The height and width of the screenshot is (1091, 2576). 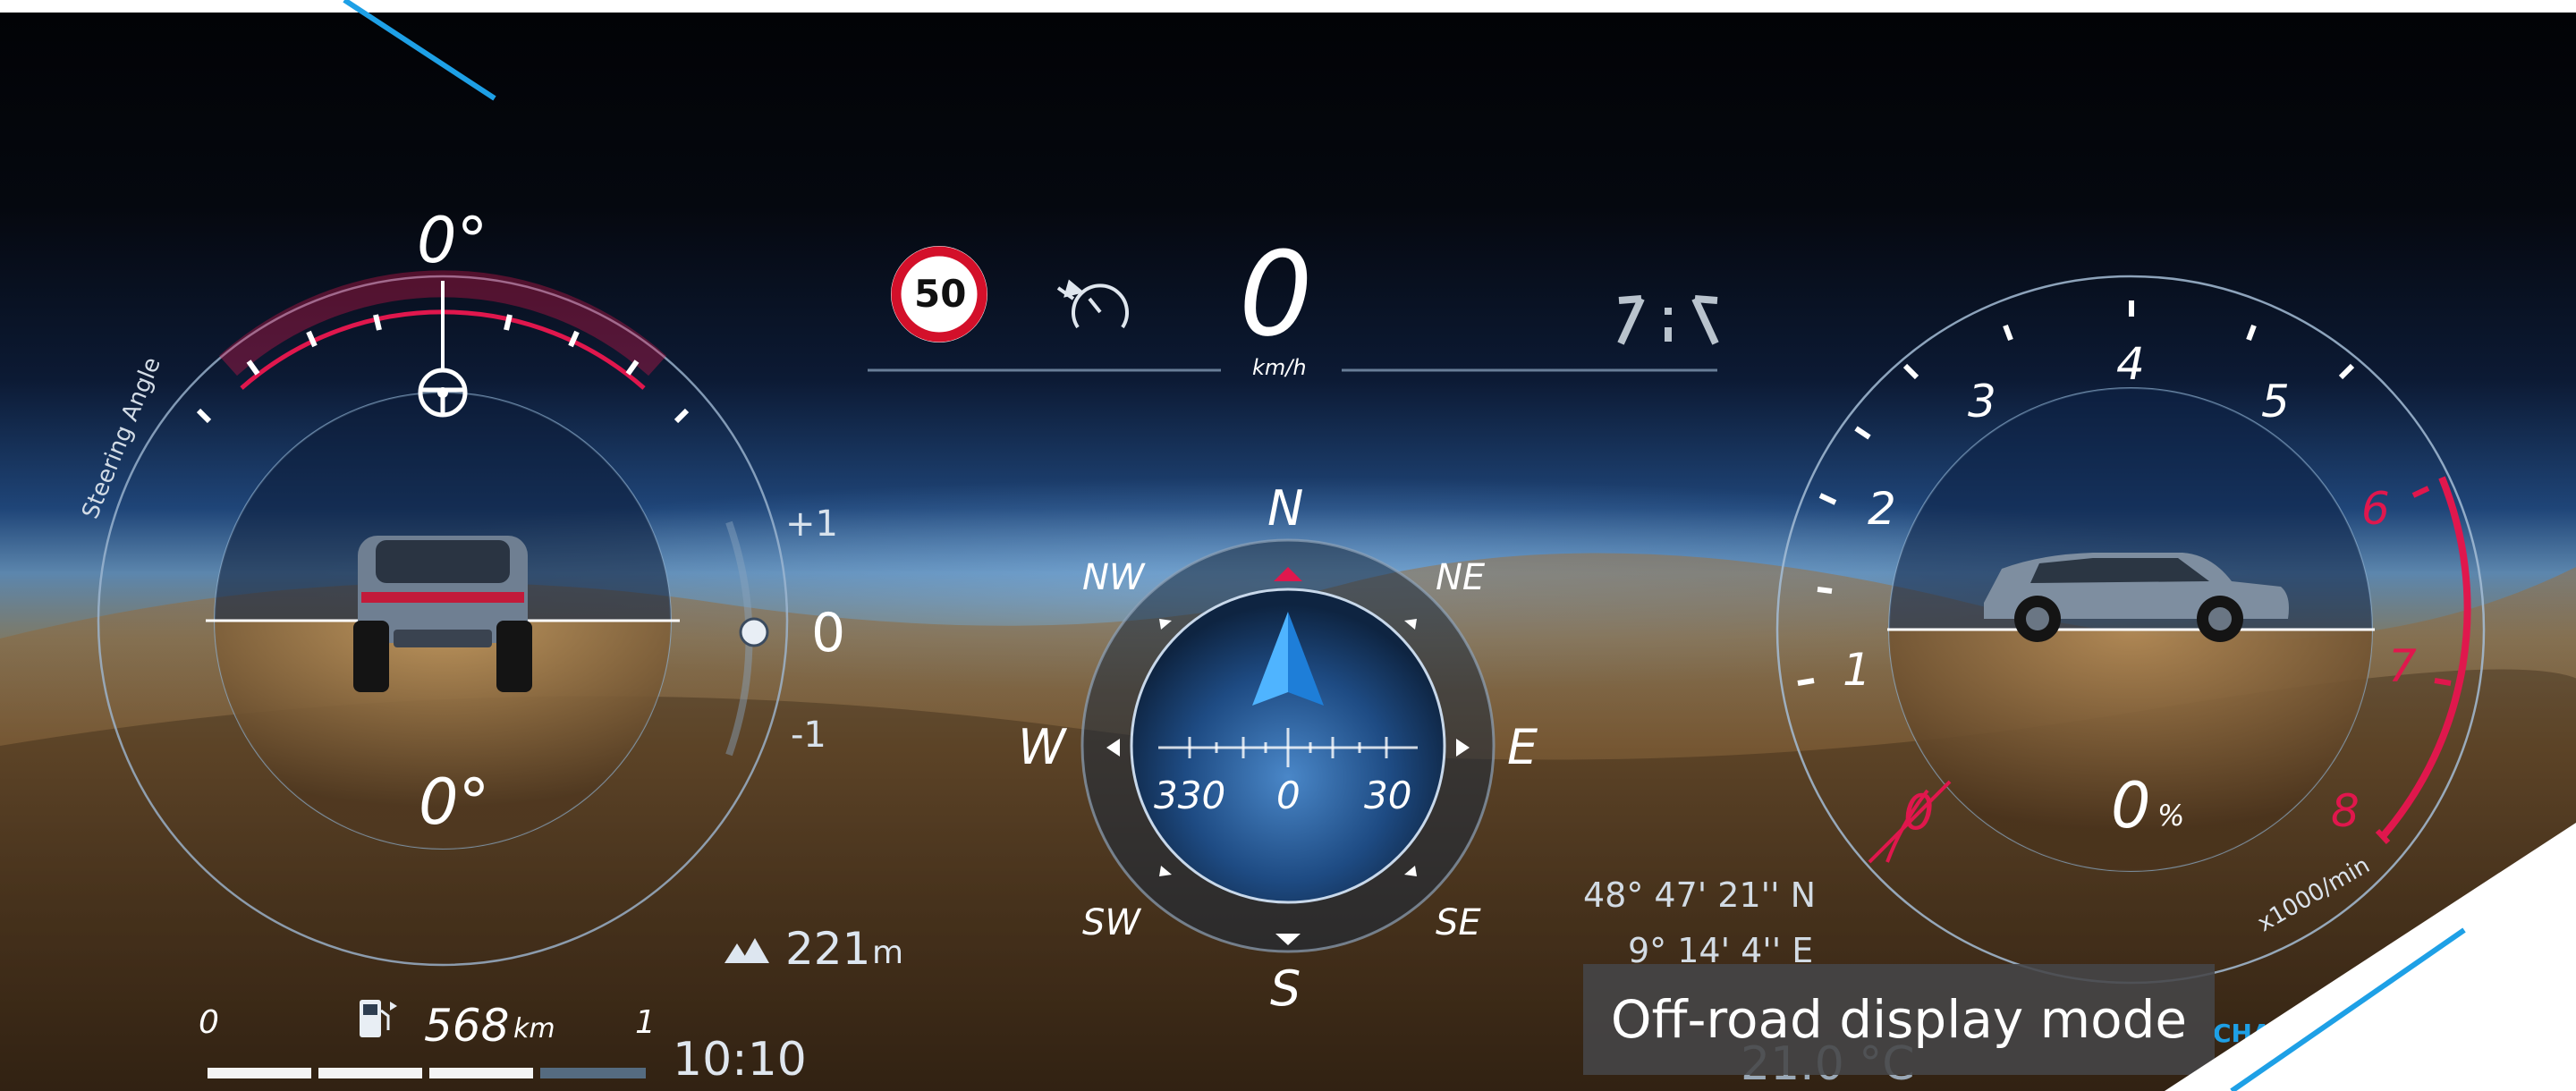 I want to click on accent-line-top, so click(x=419, y=50).